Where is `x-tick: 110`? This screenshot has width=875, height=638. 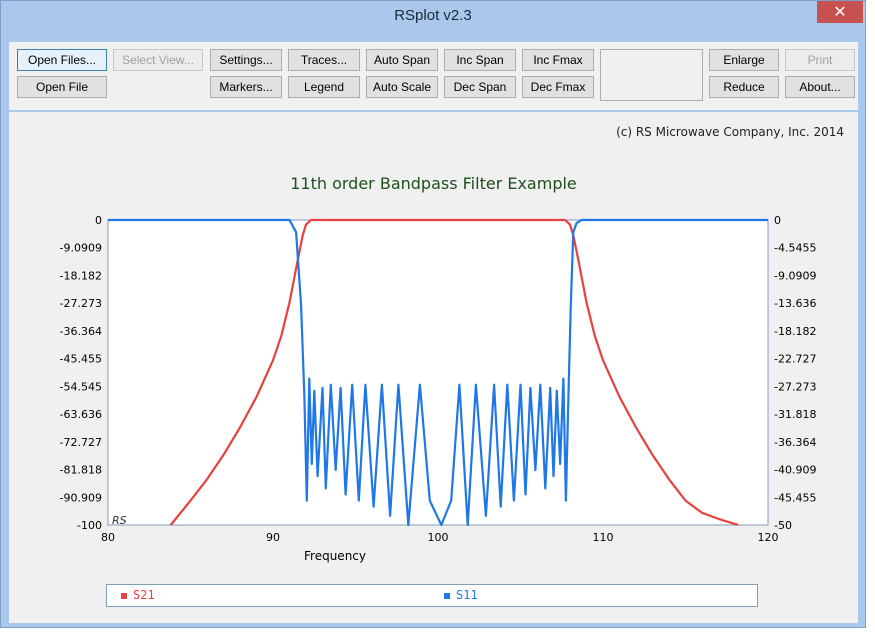 x-tick: 110 is located at coordinates (603, 537).